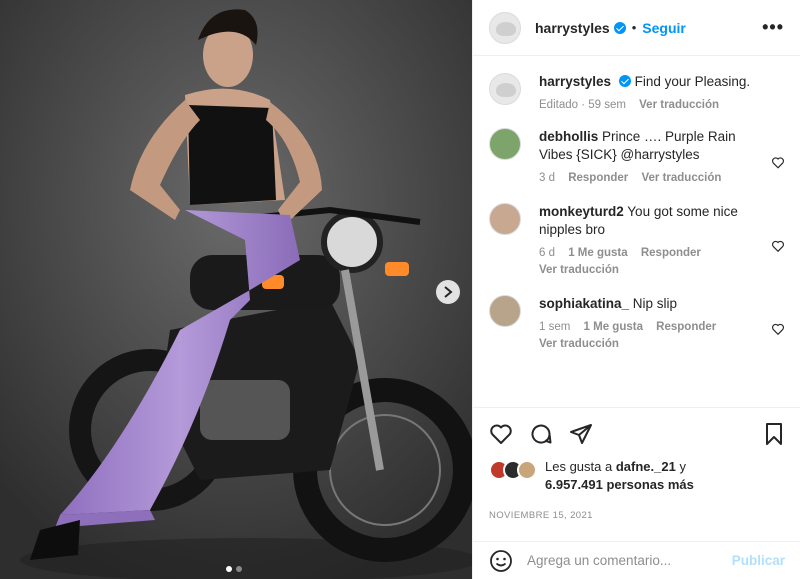 Image resolution: width=800 pixels, height=579 pixels. Describe the element at coordinates (547, 178) in the screenshot. I see `comment-time: 3 d` at that location.